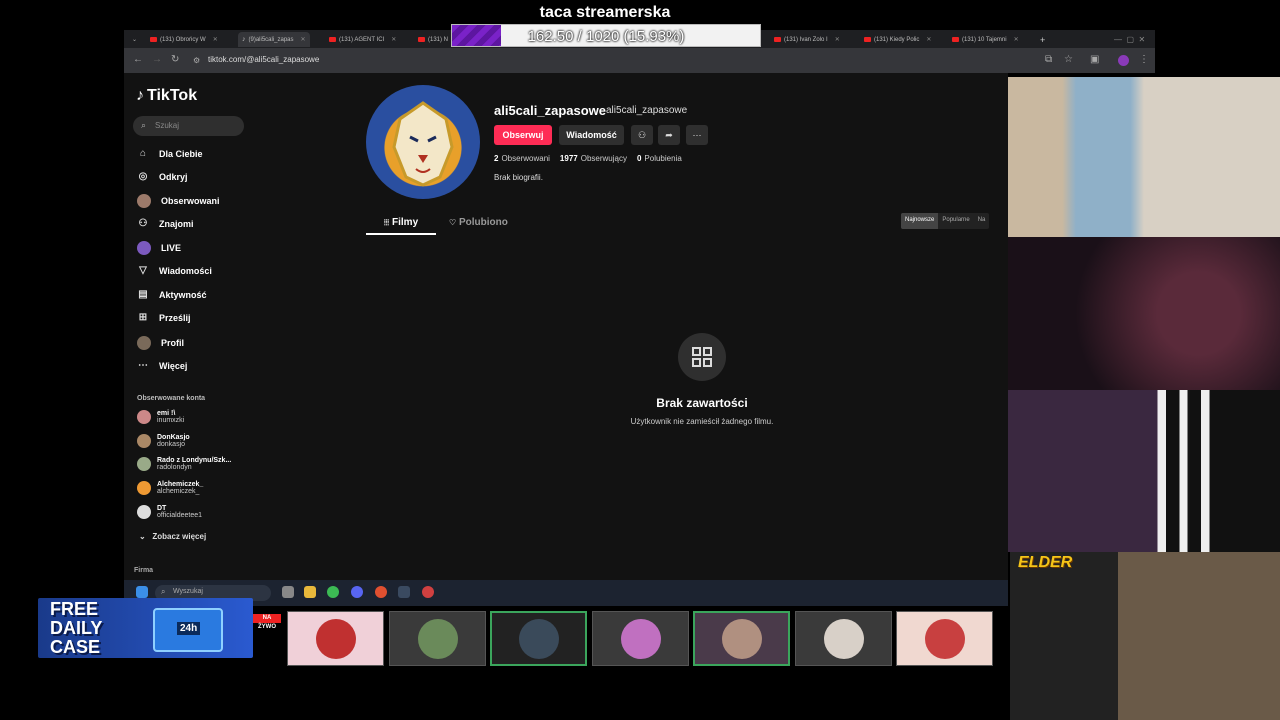 The image size is (1280, 720). Describe the element at coordinates (159, 248) in the screenshot. I see `nav-item-live: LIVE` at that location.